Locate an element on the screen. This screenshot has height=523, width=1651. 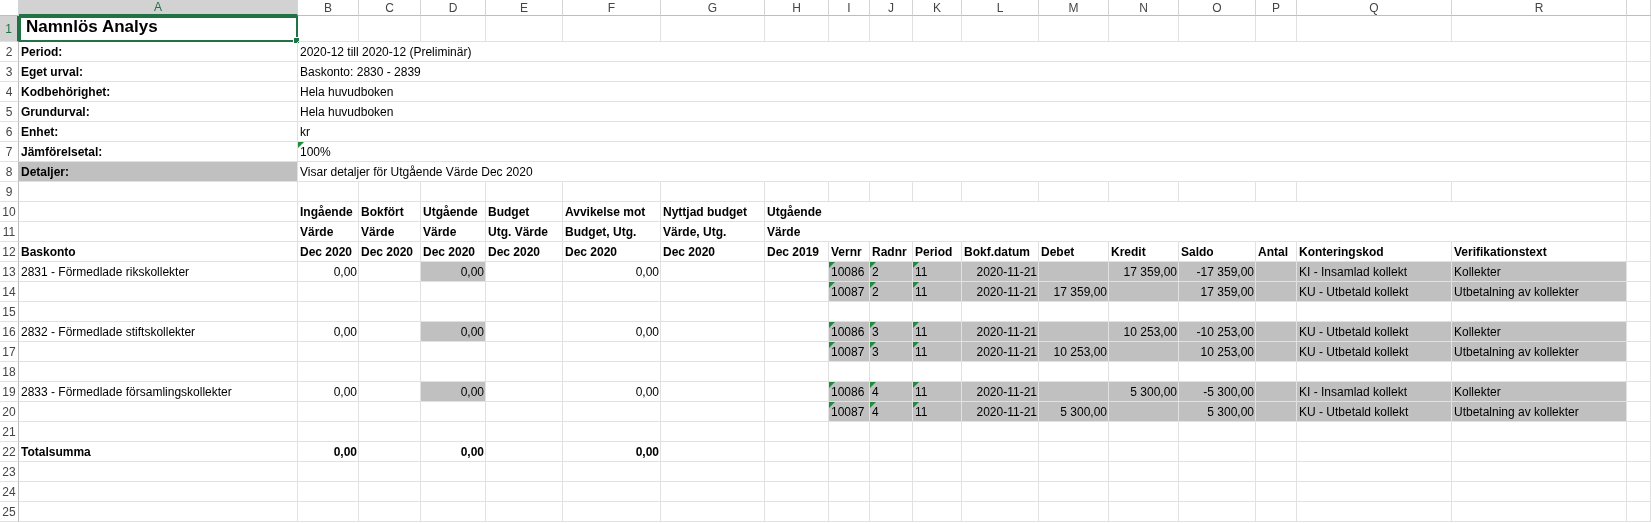
table-cell: Utbetalning av kollekter is located at coordinates (1539, 352).